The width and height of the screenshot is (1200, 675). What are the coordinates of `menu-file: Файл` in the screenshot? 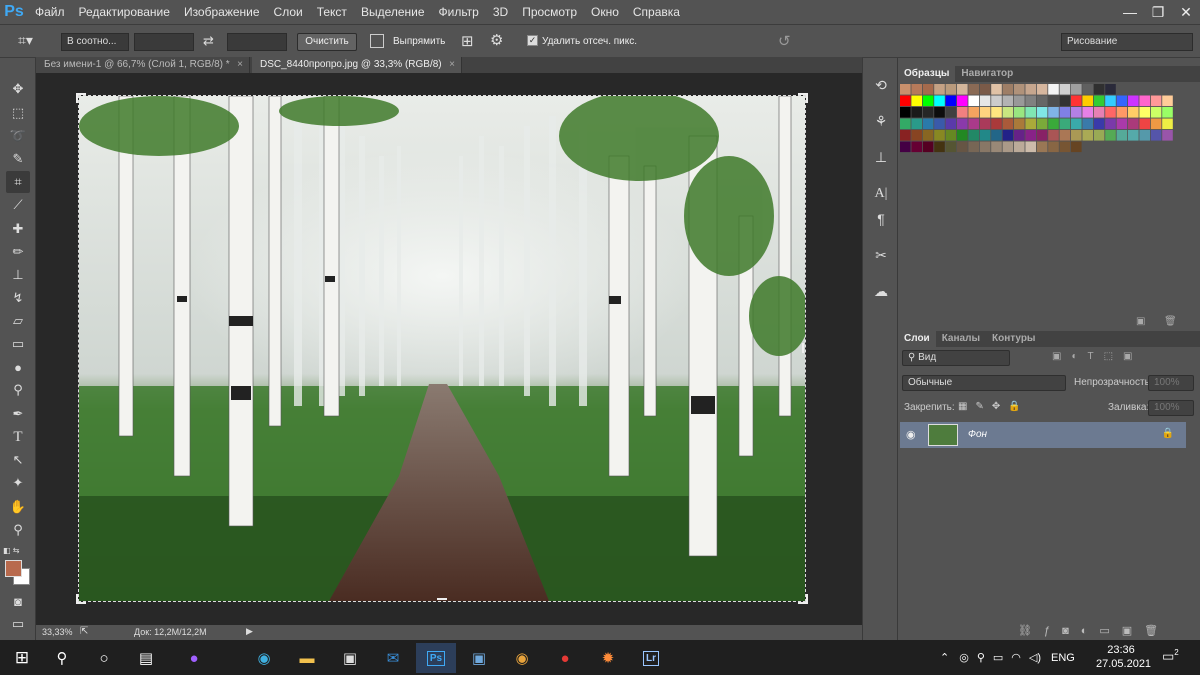 It's located at (50, 12).